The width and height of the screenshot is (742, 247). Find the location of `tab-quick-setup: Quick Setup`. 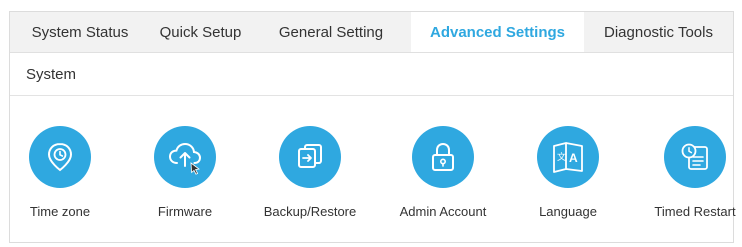

tab-quick-setup: Quick Setup is located at coordinates (200, 32).